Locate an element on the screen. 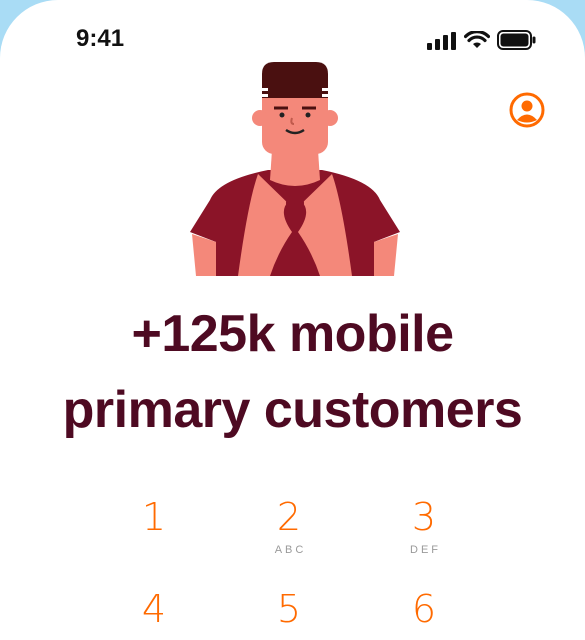  profile-button is located at coordinates (527, 110).